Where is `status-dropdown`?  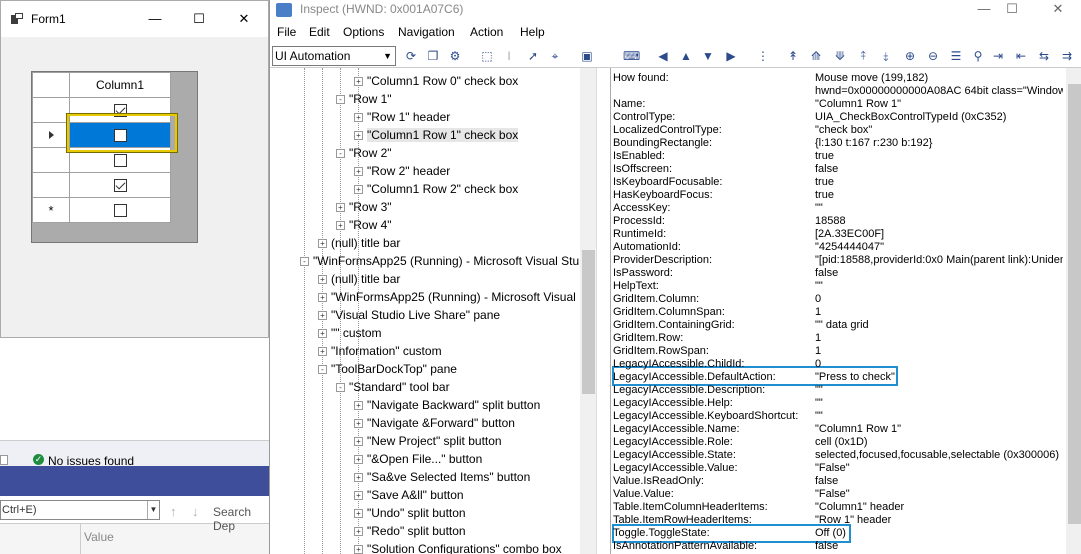 status-dropdown is located at coordinates (4, 460).